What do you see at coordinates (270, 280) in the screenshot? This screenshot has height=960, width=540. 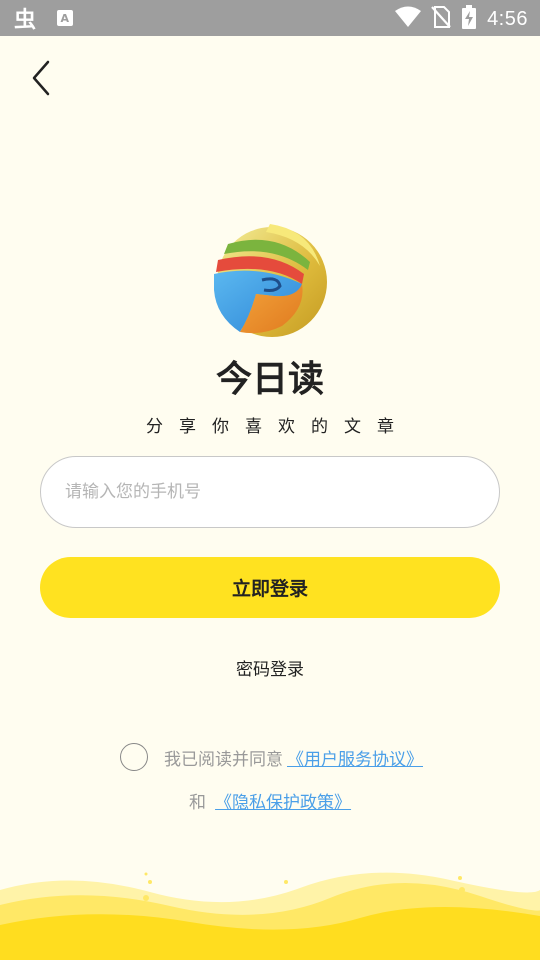 I see `app-logo` at bounding box center [270, 280].